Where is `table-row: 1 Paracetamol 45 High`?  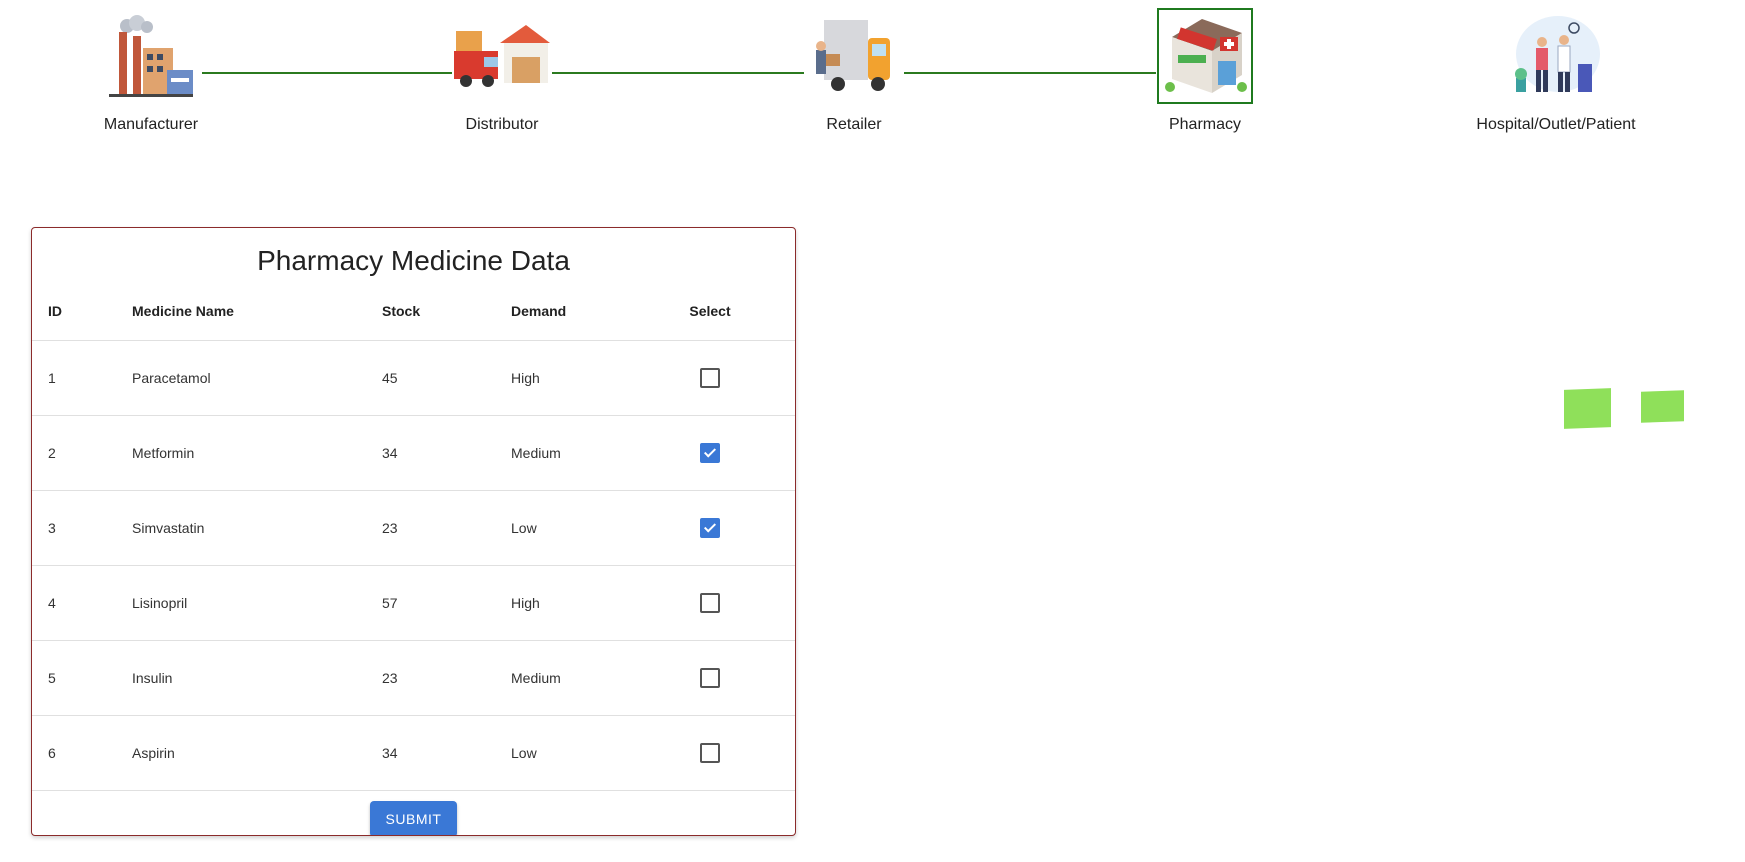
table-row: 1 Paracetamol 45 High is located at coordinates (413, 378).